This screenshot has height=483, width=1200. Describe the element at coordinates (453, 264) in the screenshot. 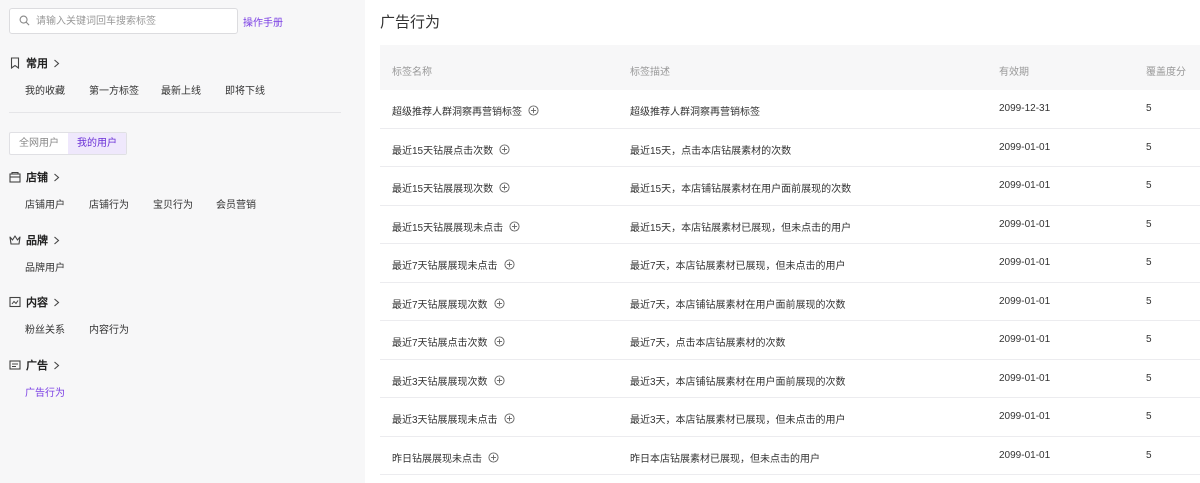

I see `tag-name-cell: 最近7天钻展展现未点击` at that location.